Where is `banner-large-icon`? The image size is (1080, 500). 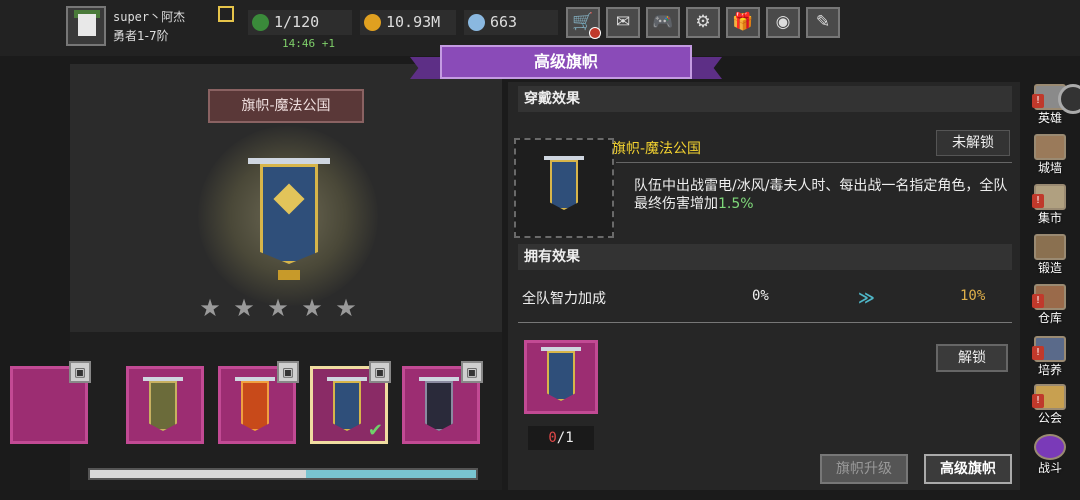
banner-large-icon is located at coordinates (289, 219).